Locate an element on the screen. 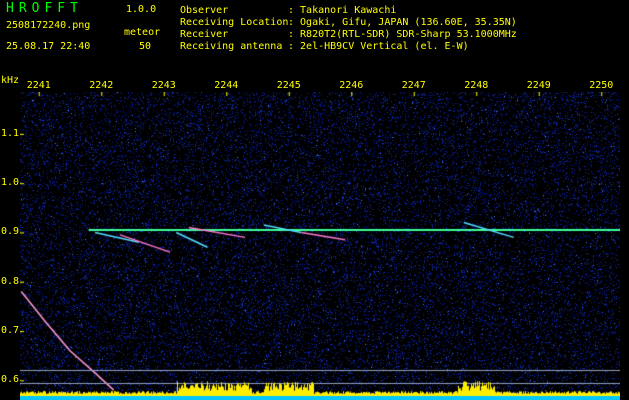 This screenshot has height=400, width=629. info-value-antenna: : 2el-HB9CV Vertical (el. E-W) is located at coordinates (378, 46).